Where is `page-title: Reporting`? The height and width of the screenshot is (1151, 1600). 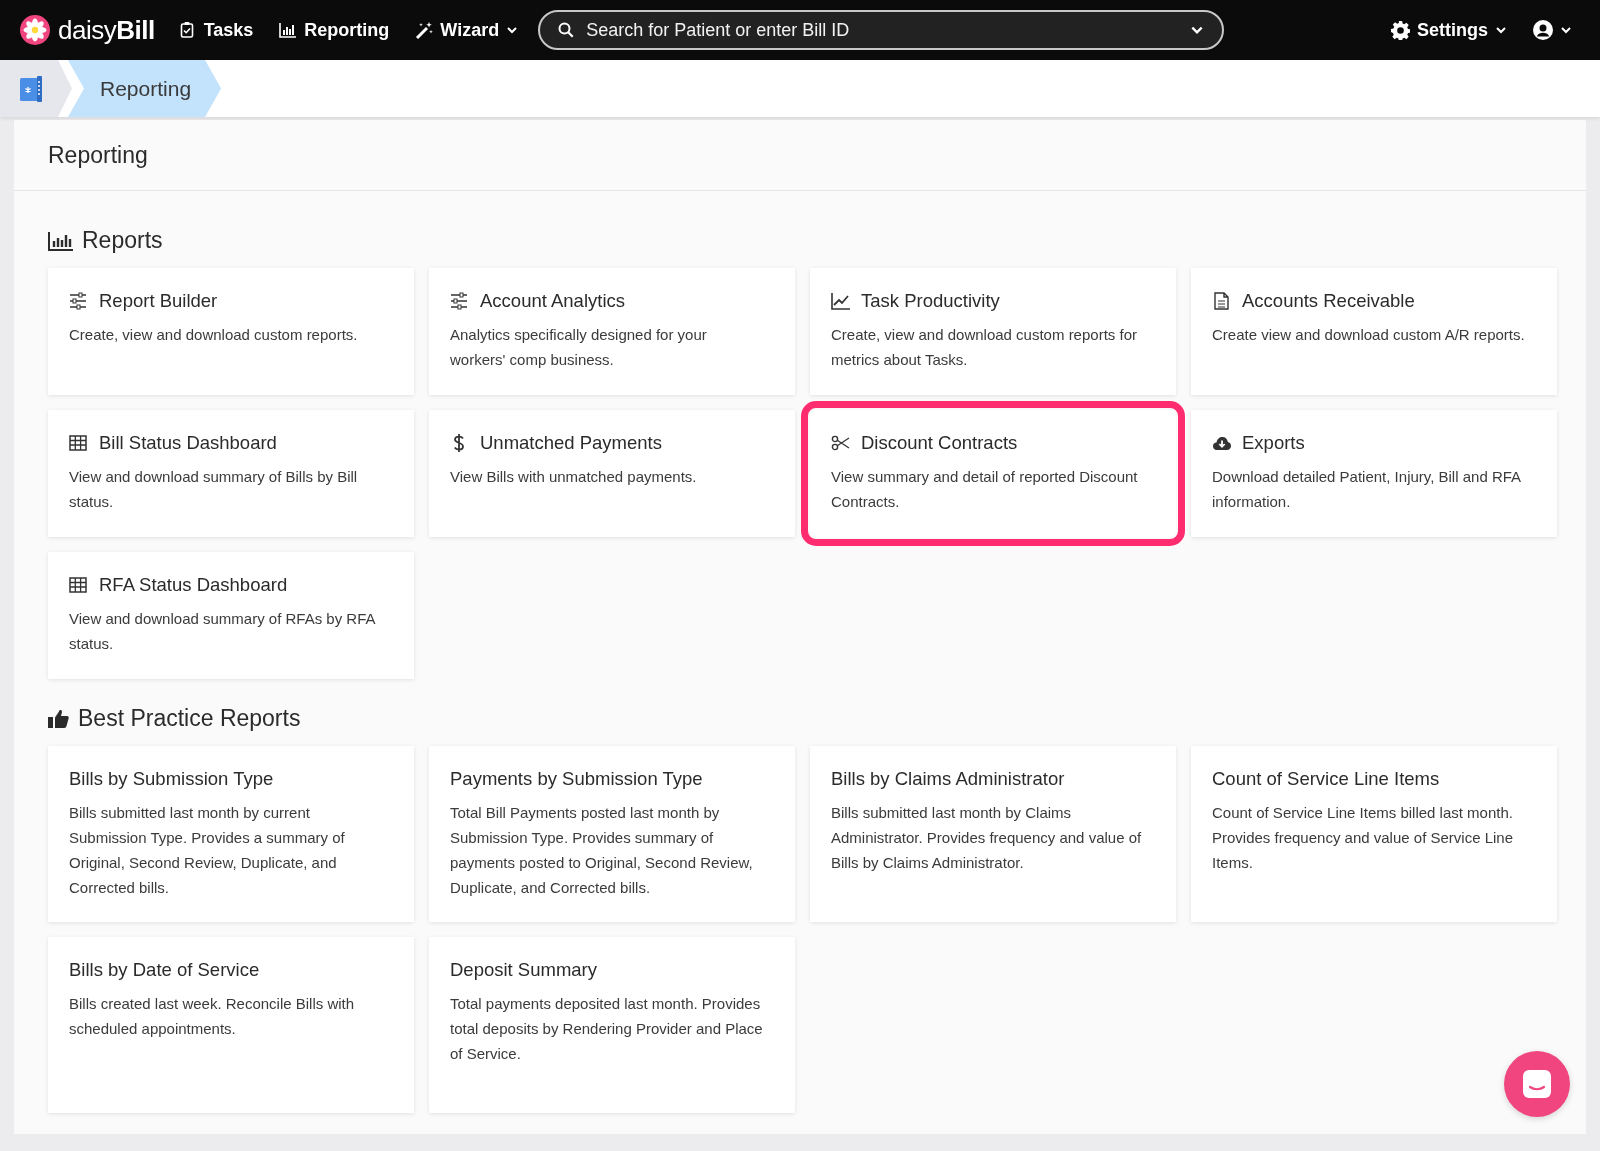
page-title: Reporting is located at coordinates (98, 155).